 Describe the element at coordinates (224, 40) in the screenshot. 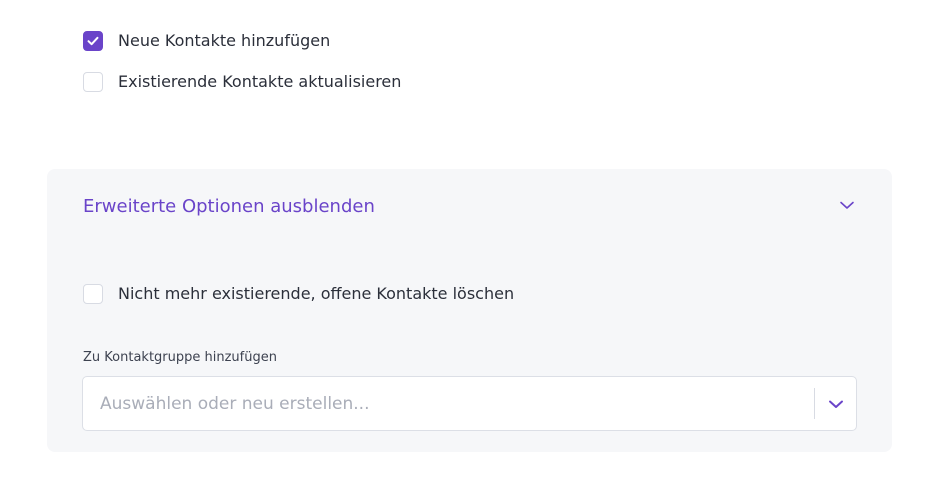

I see `option-add-new-contacts-label: Neue Kontakte hinzufügen` at that location.